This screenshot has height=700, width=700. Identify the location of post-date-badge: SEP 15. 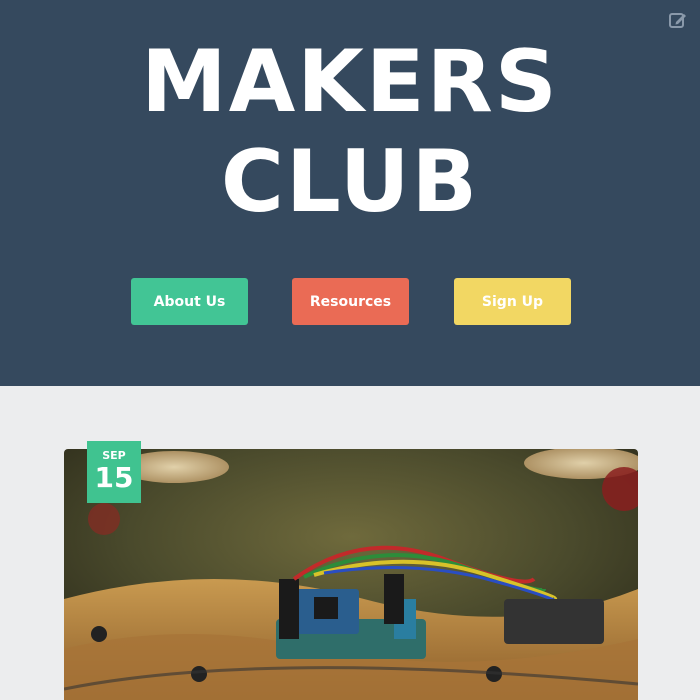
(114, 472).